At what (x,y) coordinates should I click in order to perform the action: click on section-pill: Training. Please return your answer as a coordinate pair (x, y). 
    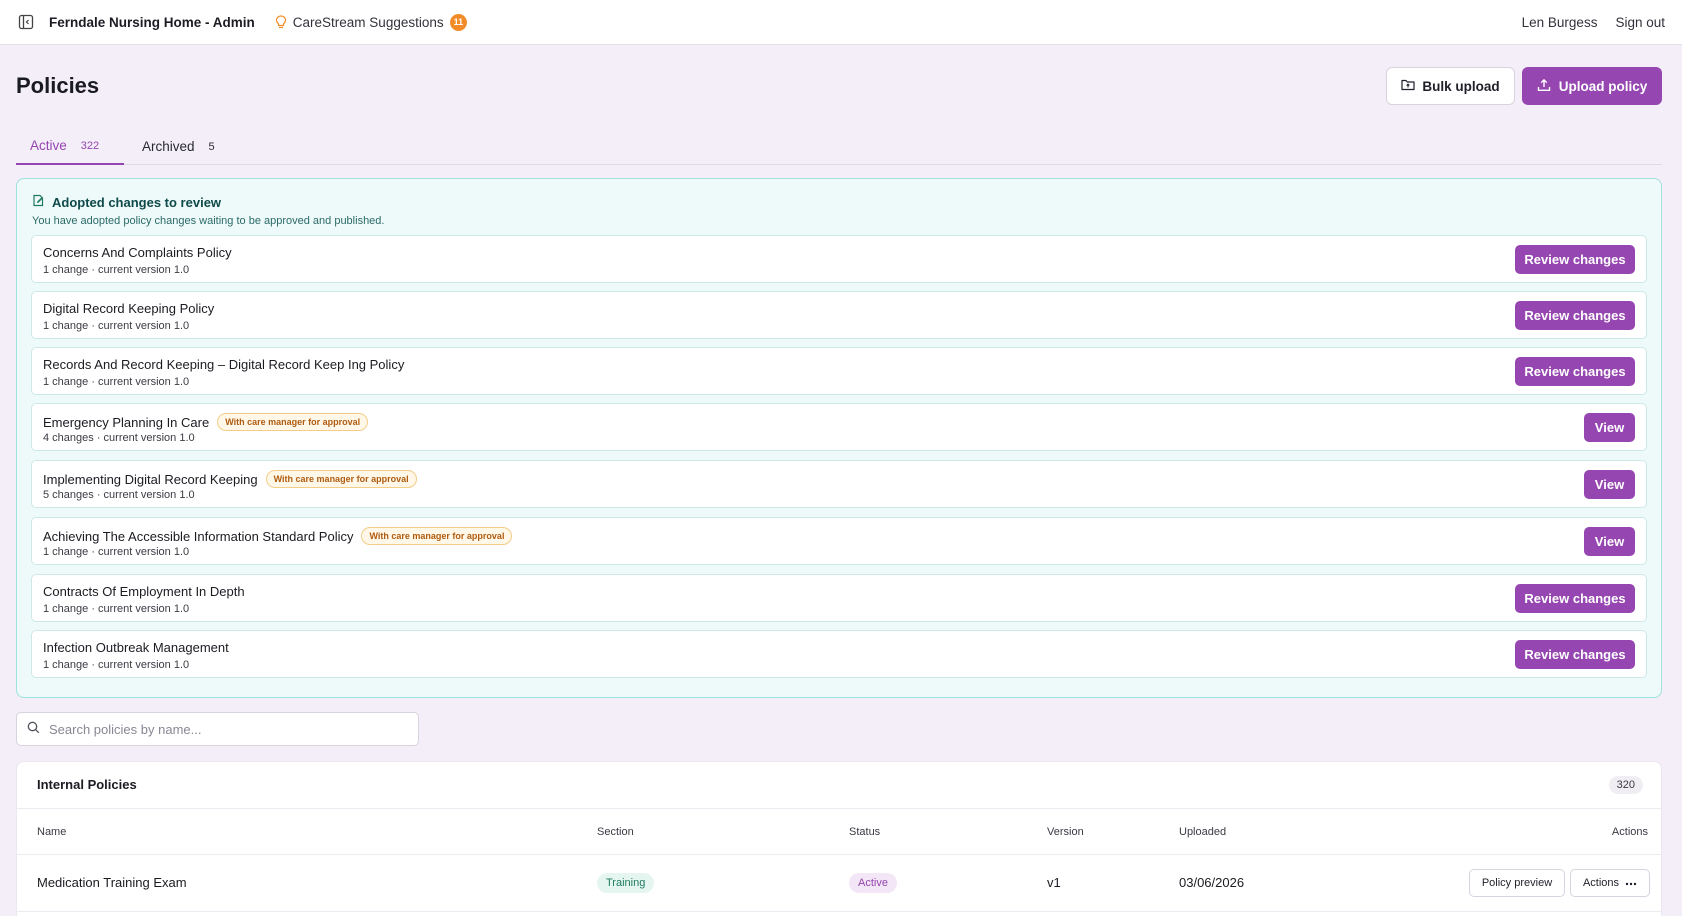
    Looking at the image, I should click on (626, 883).